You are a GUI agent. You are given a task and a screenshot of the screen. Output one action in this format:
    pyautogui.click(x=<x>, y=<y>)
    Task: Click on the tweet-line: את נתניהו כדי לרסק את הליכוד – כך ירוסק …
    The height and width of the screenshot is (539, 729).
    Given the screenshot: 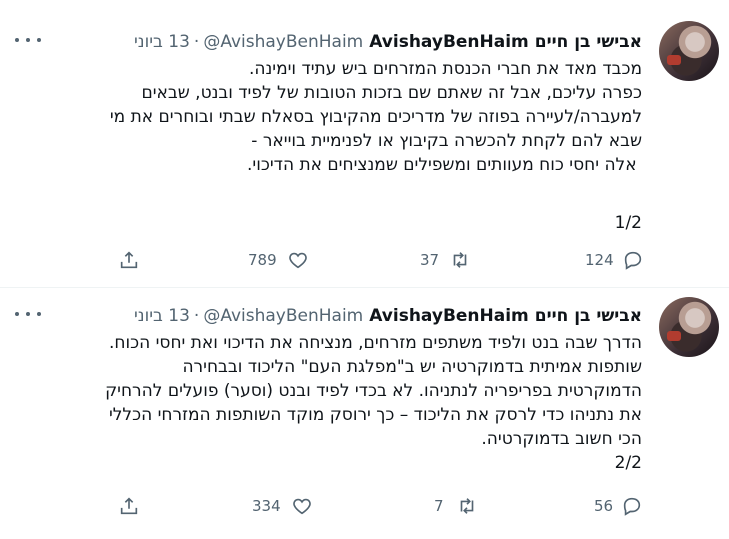 What is the action you would take?
    pyautogui.click(x=375, y=415)
    